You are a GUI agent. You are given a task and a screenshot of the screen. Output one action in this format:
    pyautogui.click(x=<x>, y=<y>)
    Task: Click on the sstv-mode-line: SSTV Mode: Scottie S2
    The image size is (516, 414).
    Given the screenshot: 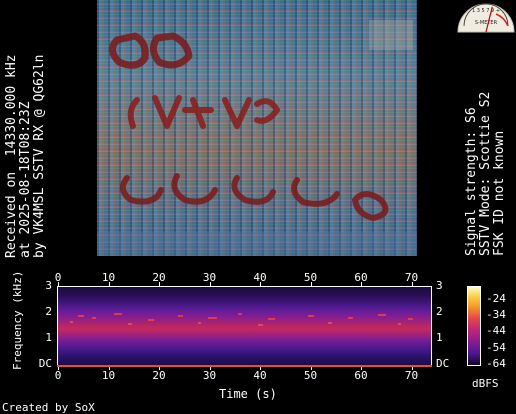 What is the action you would take?
    pyautogui.click(x=485, y=173)
    